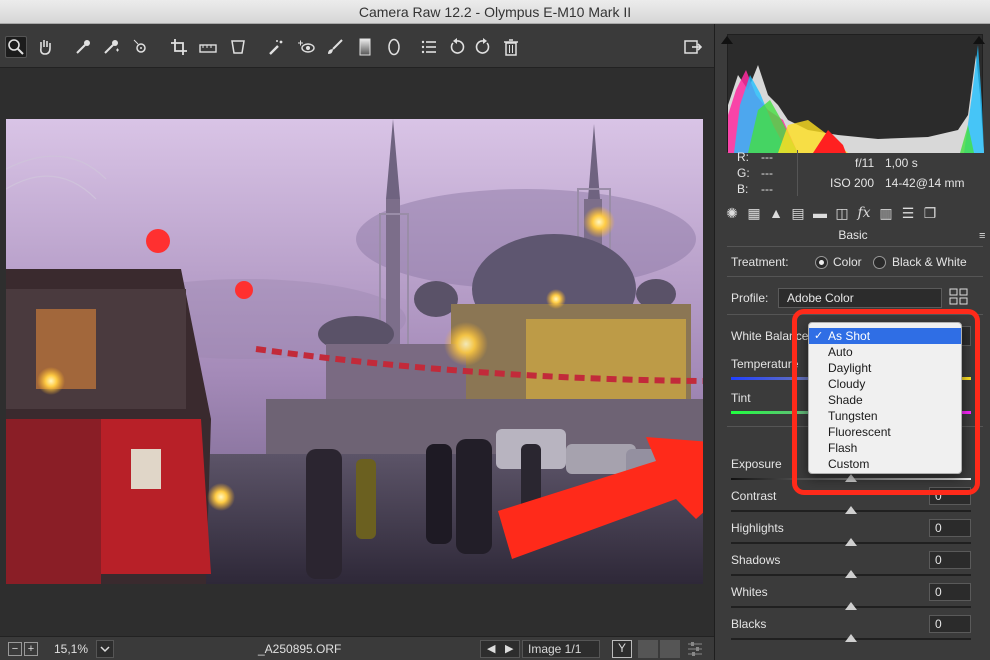 This screenshot has height=660, width=990. What do you see at coordinates (394, 47) in the screenshot?
I see `radial-filter-icon` at bounding box center [394, 47].